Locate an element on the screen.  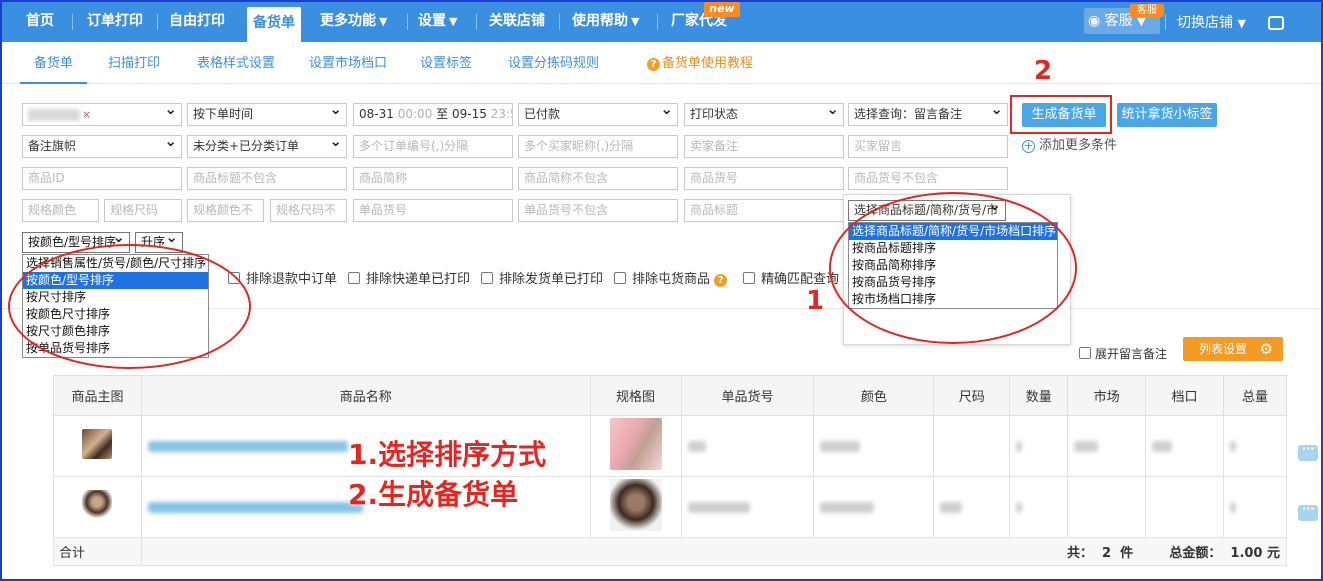
col-total: 总量 is located at coordinates (1255, 395).